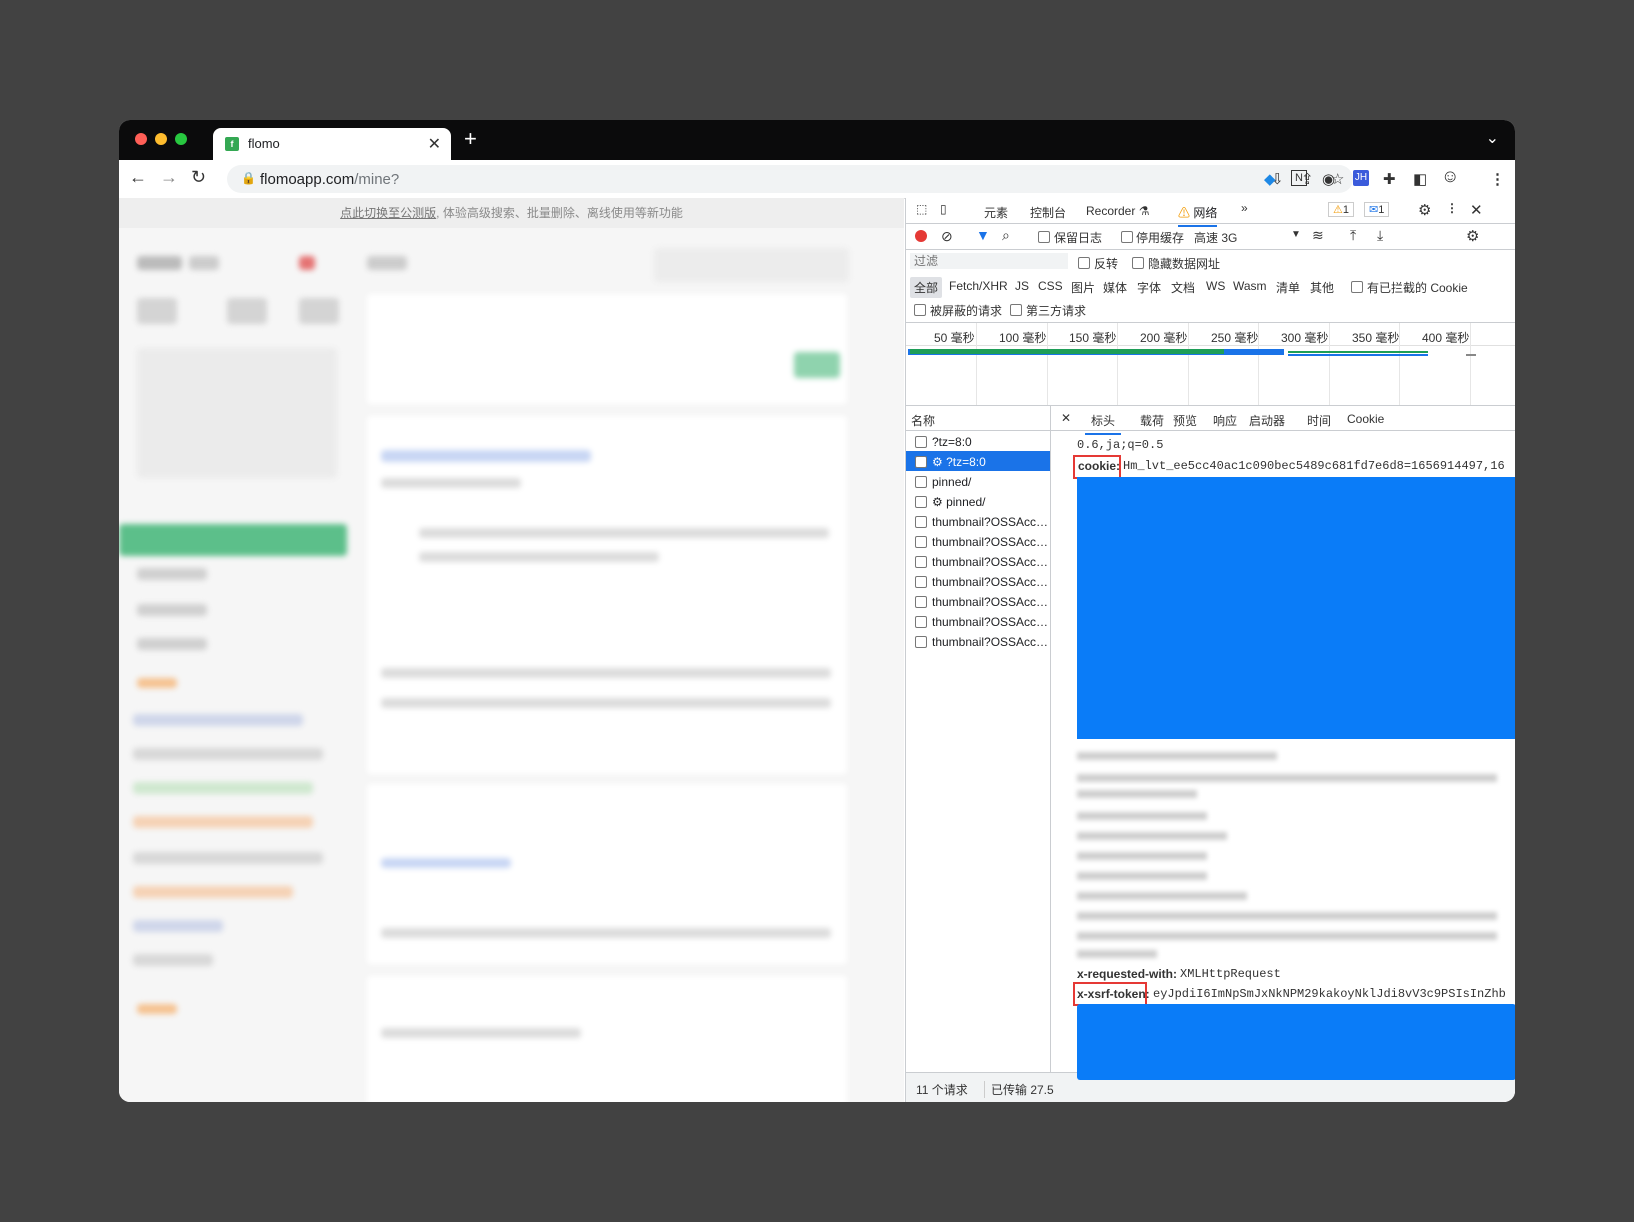 This screenshot has width=1634, height=1222. What do you see at coordinates (470, 139) in the screenshot?
I see `new-tab-icon: +` at bounding box center [470, 139].